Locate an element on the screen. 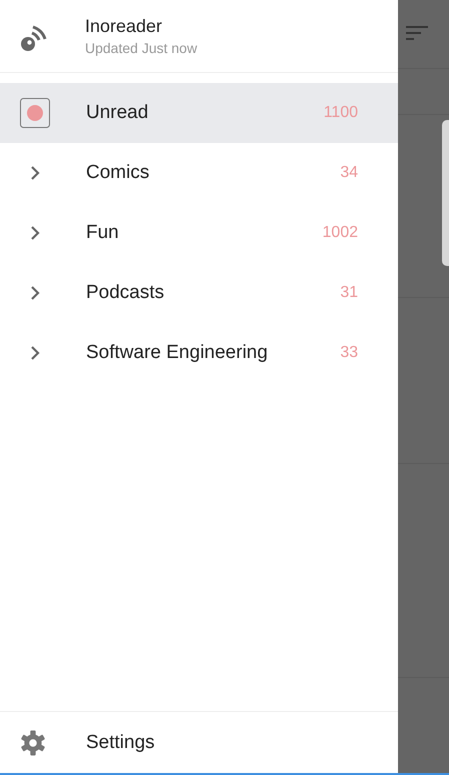 This screenshot has width=449, height=775. unread-count: 1100 is located at coordinates (341, 113).